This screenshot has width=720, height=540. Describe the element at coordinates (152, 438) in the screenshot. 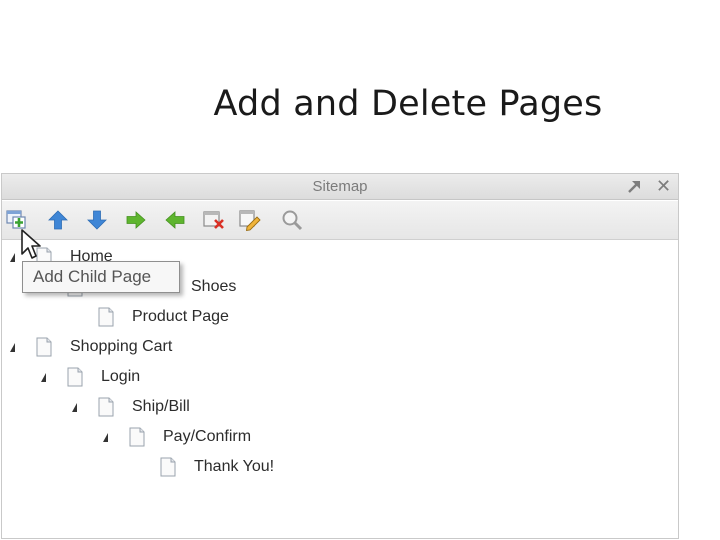

I see `tree-node-pay-confirm: Pay/Confirm` at that location.